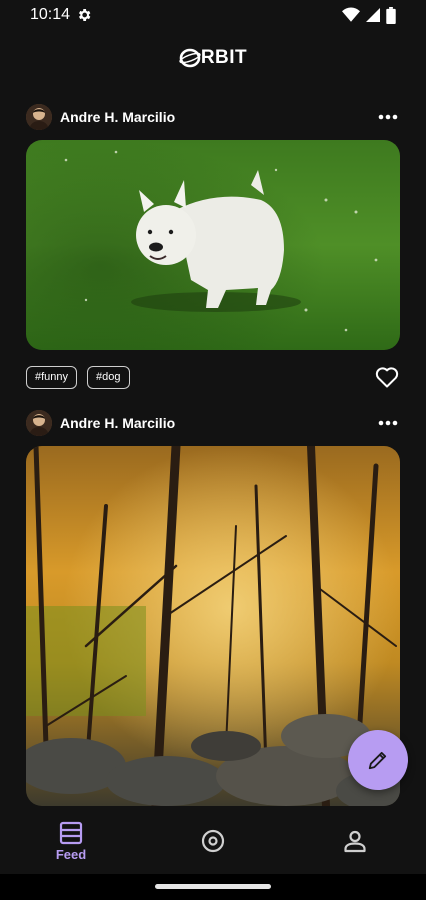  I want to click on home-gesture-handle, so click(213, 886).